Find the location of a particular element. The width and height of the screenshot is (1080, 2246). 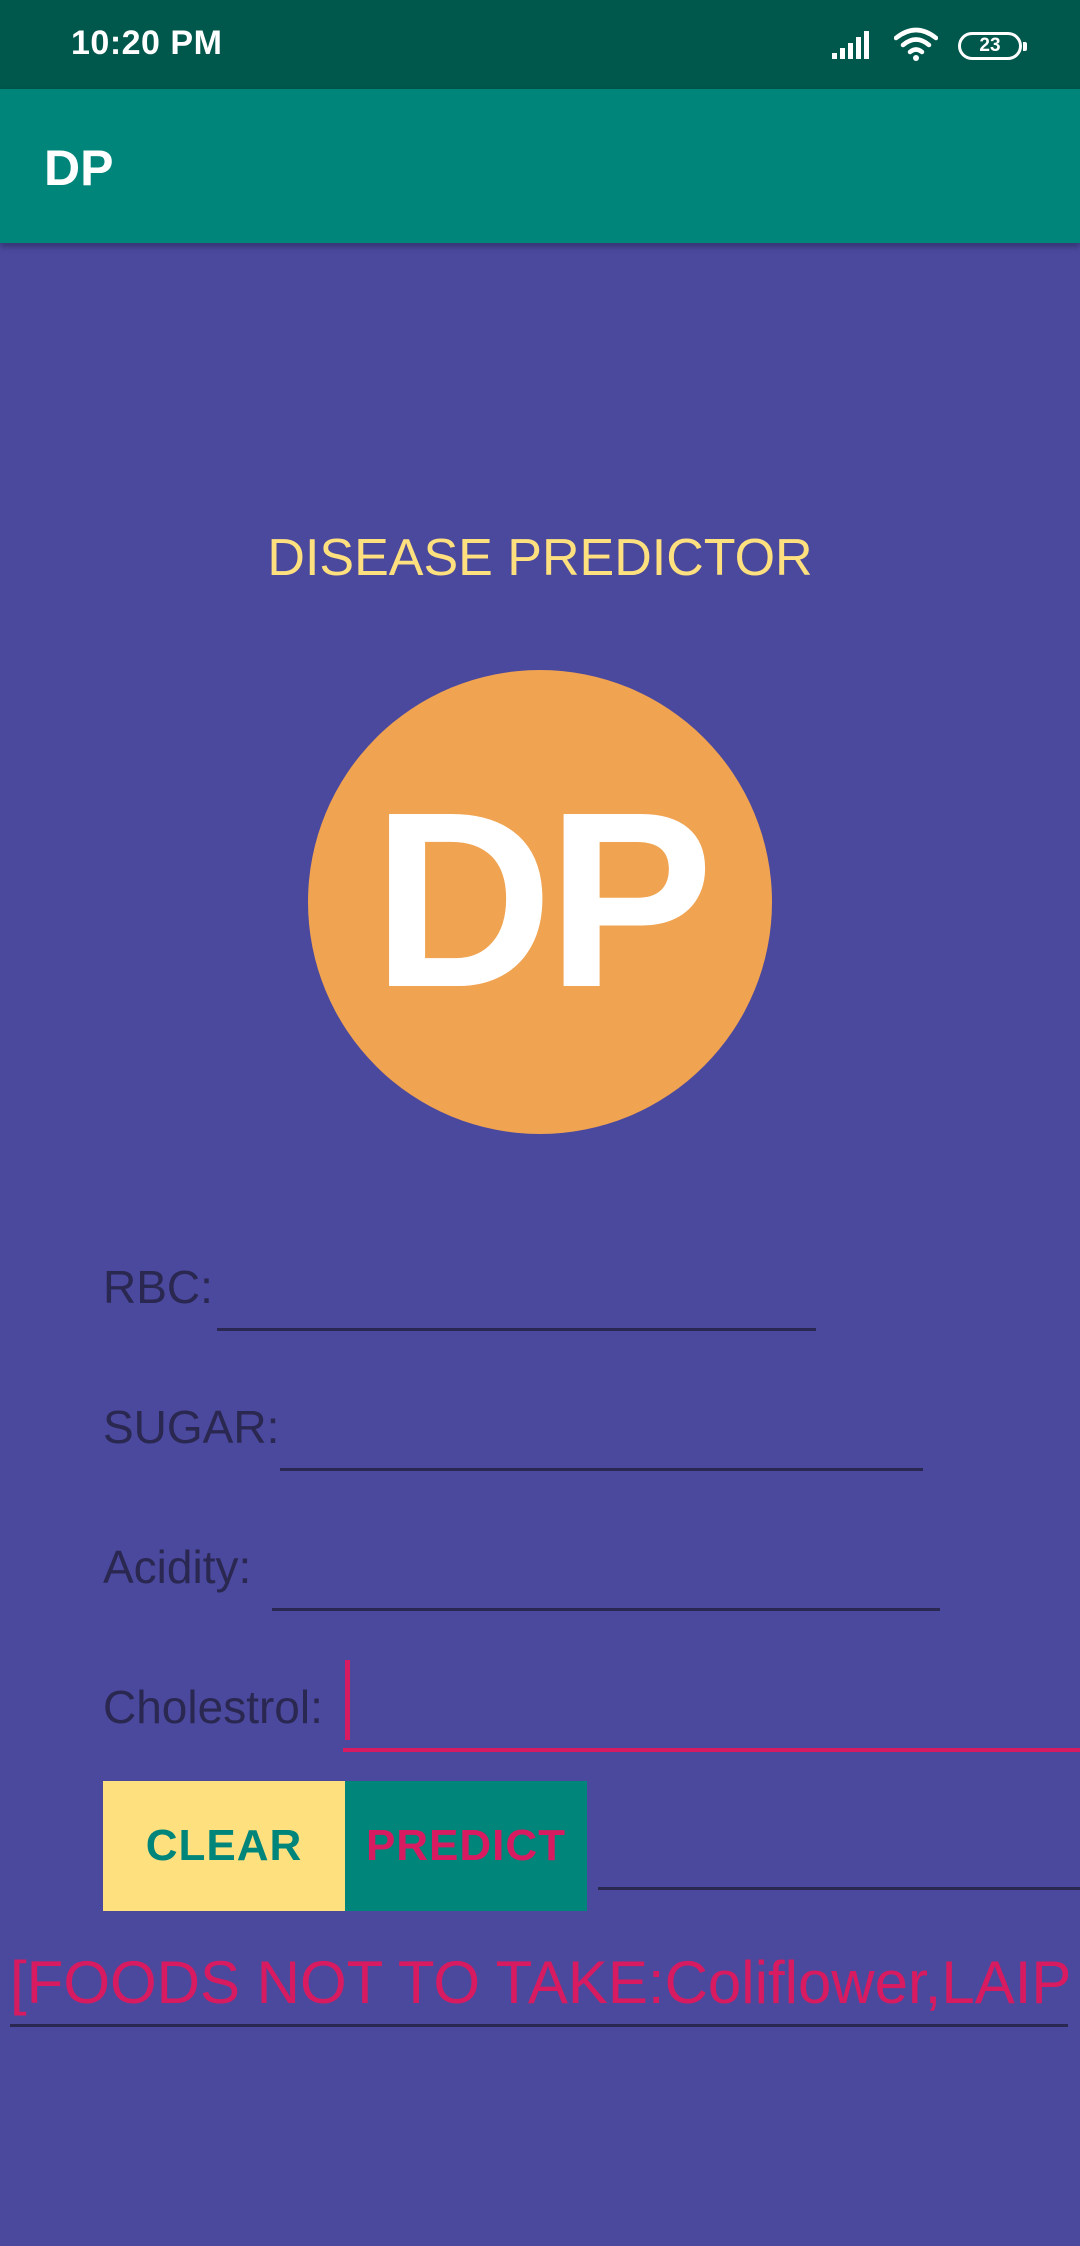

battery-icon: 23 is located at coordinates (992, 46).